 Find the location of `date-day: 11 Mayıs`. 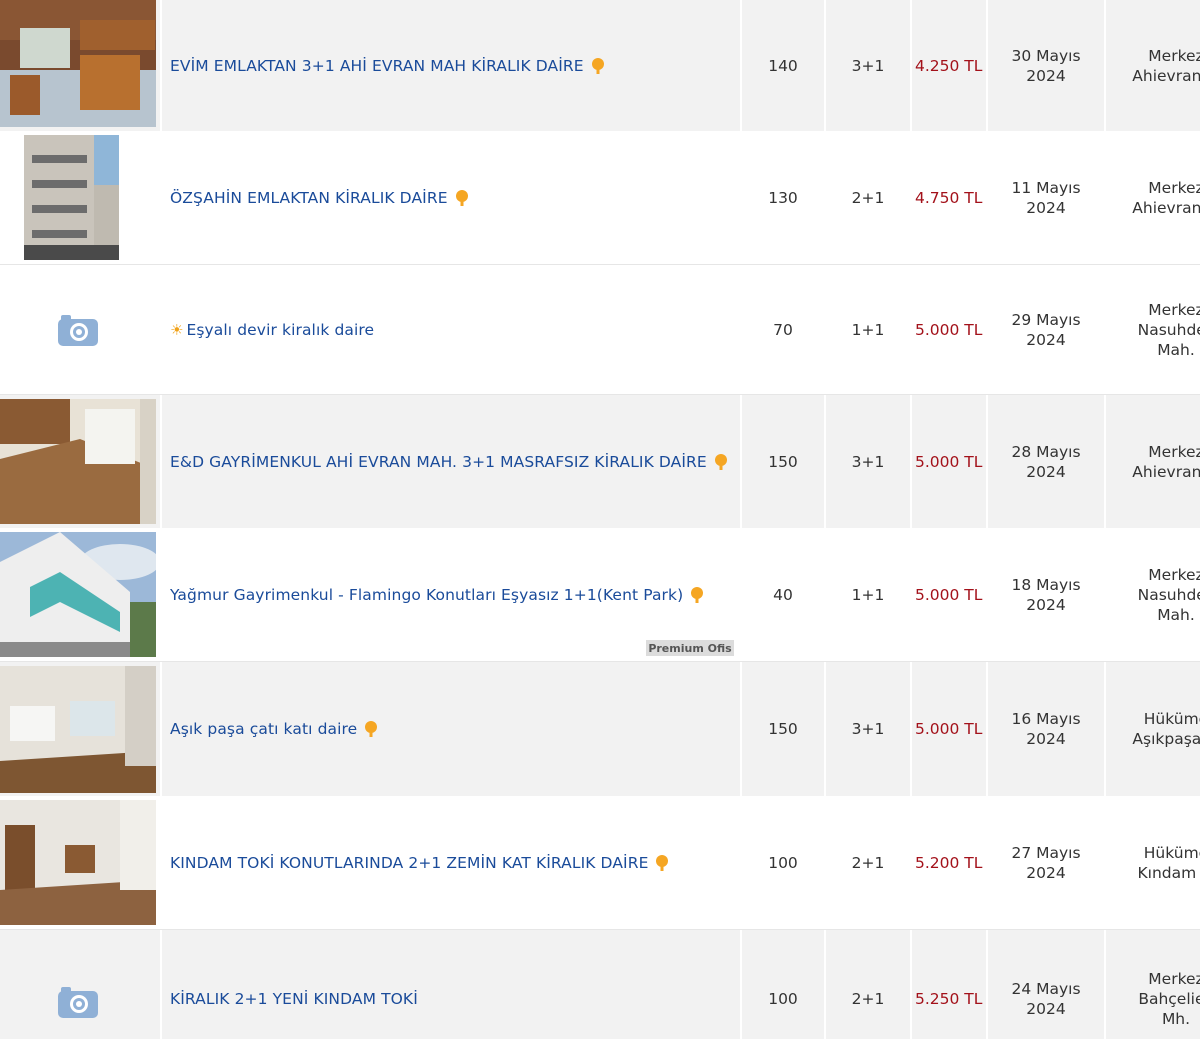

date-day: 11 Mayıs is located at coordinates (1046, 187).